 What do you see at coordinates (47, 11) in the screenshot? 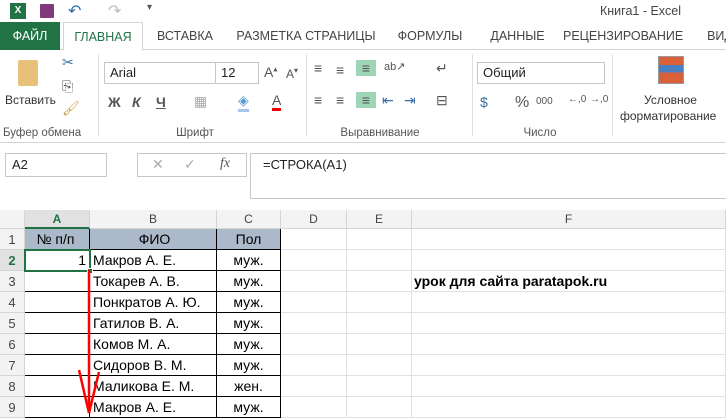
I see `save-icon` at bounding box center [47, 11].